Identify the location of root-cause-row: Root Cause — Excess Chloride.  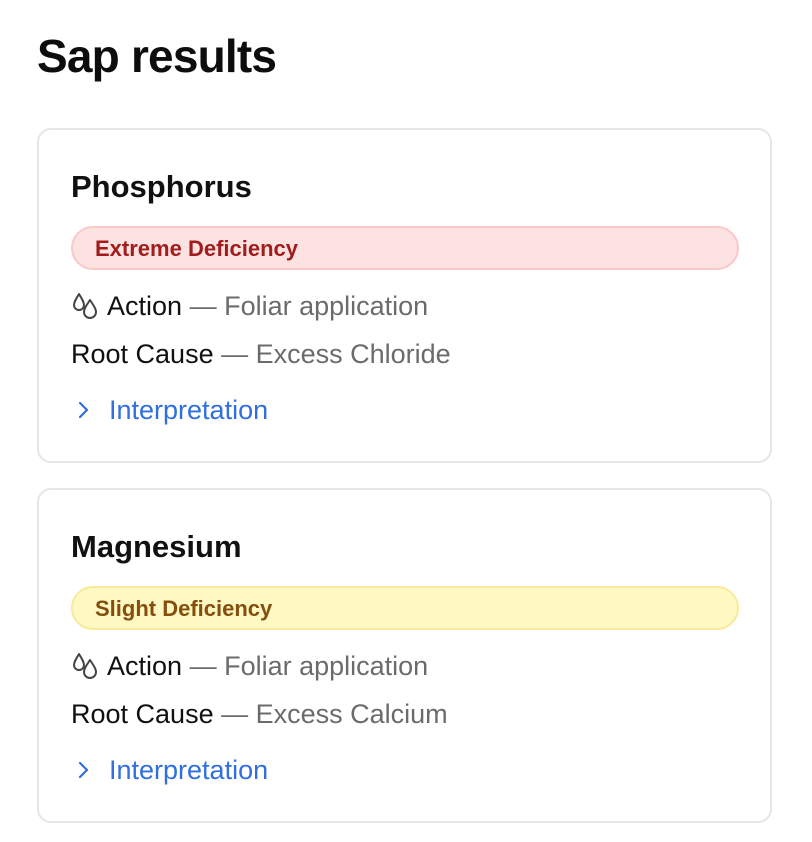
(261, 354).